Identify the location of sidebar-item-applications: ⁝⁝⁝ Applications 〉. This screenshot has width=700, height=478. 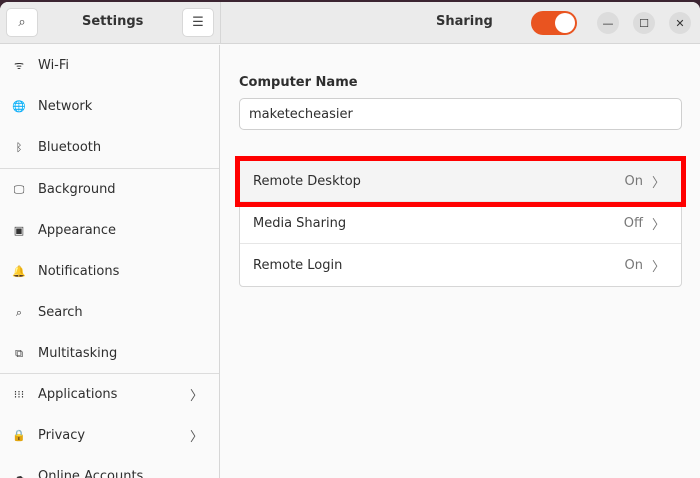
(109, 394).